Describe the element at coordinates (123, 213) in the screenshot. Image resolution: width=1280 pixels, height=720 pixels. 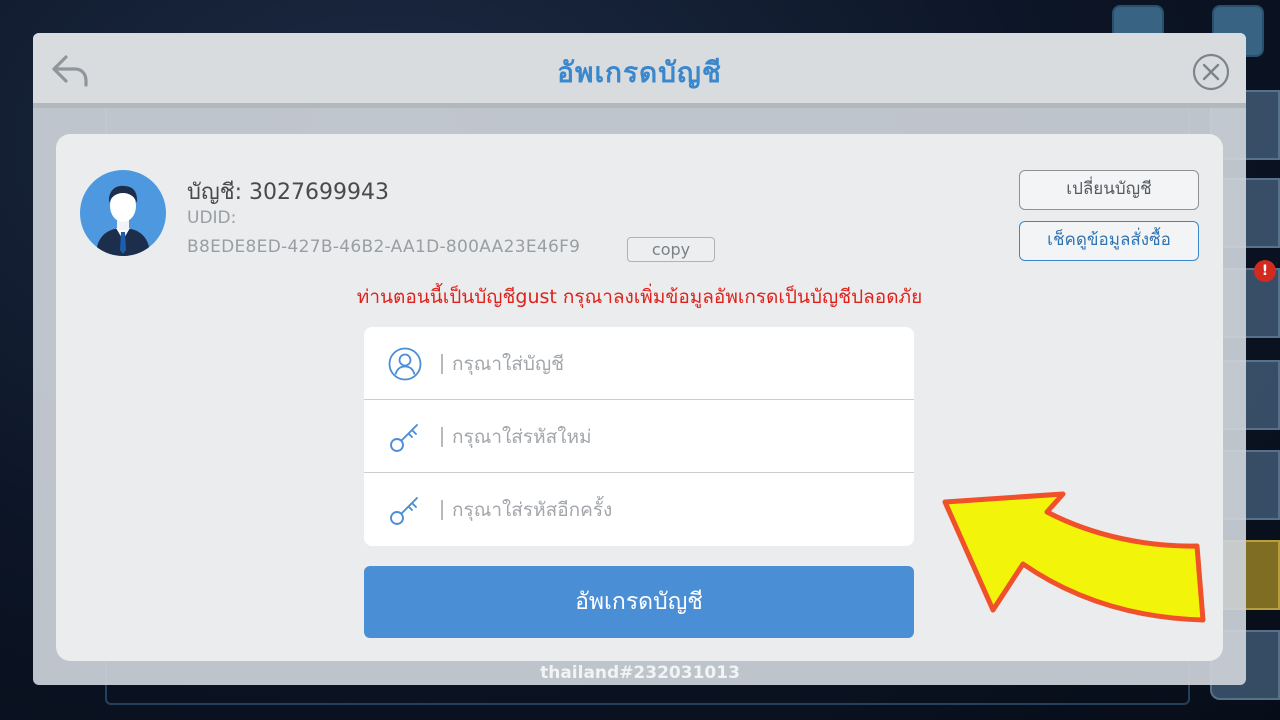
I see `user-avatar-icon` at that location.